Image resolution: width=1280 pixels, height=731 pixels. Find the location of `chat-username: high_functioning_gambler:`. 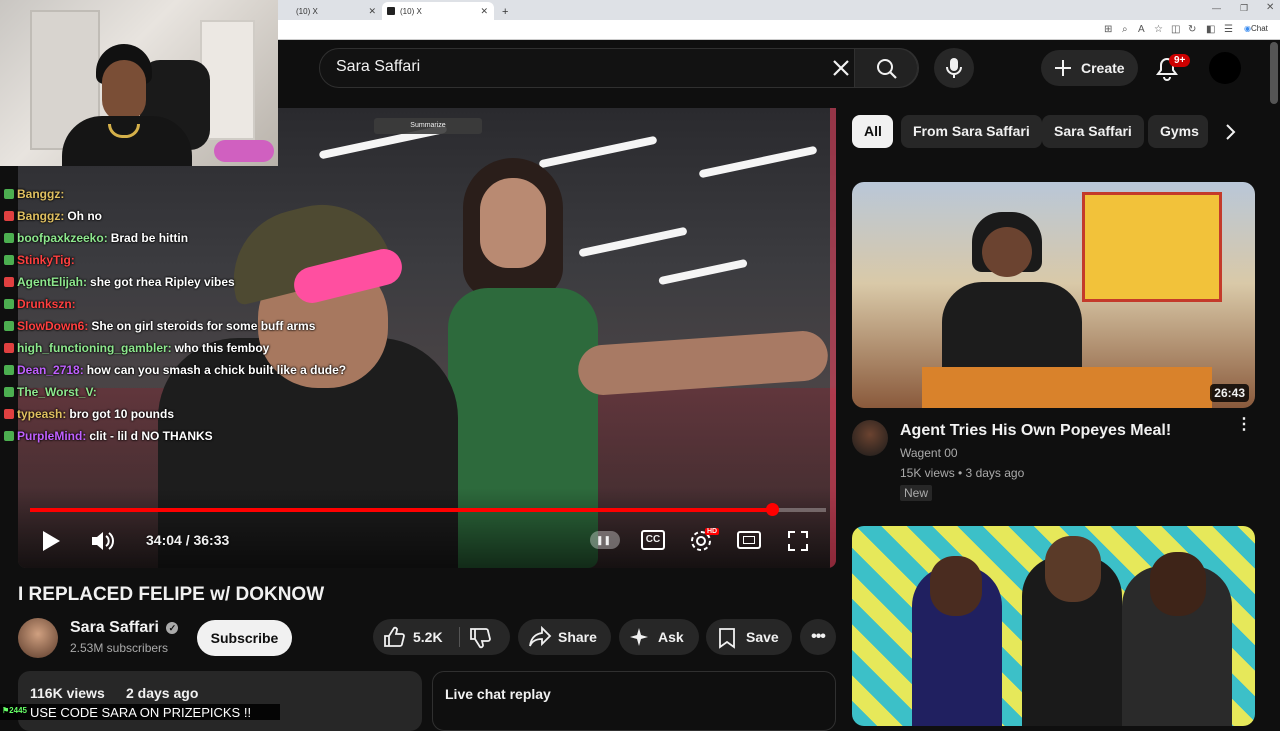

chat-username: high_functioning_gambler: is located at coordinates (94, 348).